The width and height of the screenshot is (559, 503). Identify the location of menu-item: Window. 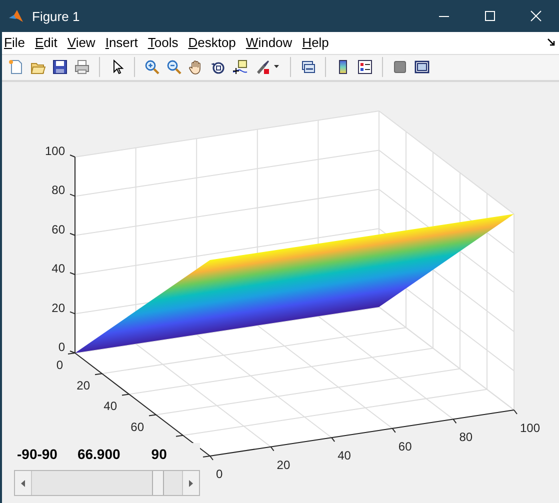
(273, 42).